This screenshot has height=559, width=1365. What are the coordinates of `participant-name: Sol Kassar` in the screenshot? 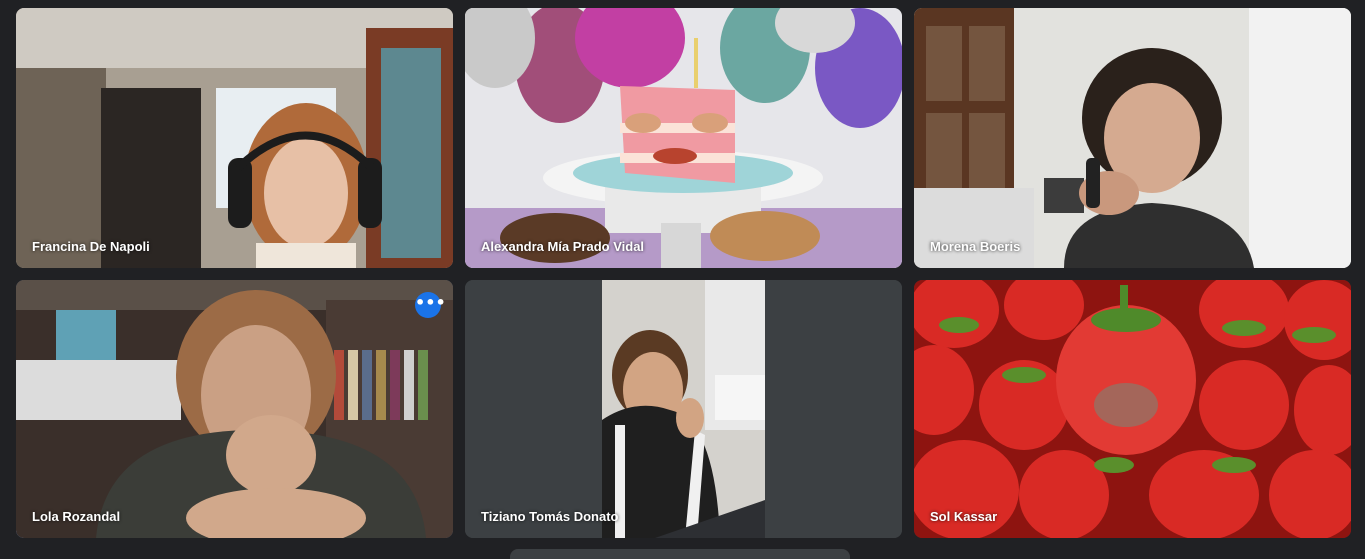 It's located at (964, 516).